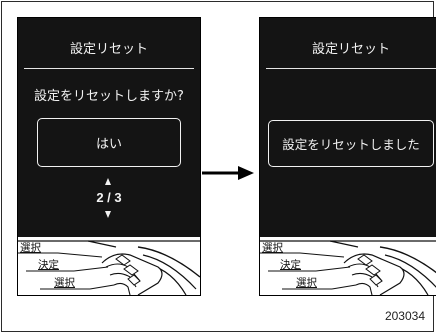 The image size is (436, 334). I want to click on up-arrow-icon, so click(108, 181).